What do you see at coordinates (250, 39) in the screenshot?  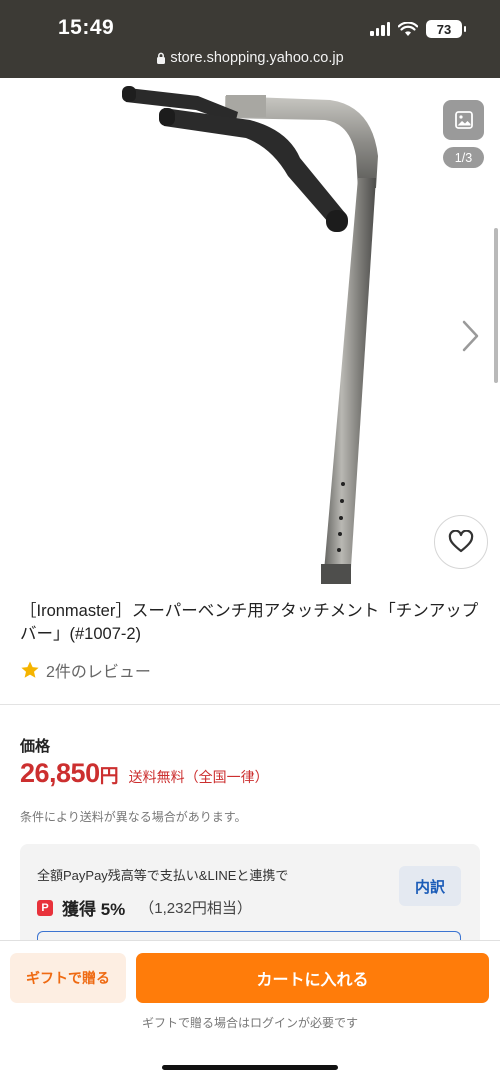 I see `browser-top-bar: 15:49 73 store.shopping.yahoo.co.jp` at bounding box center [250, 39].